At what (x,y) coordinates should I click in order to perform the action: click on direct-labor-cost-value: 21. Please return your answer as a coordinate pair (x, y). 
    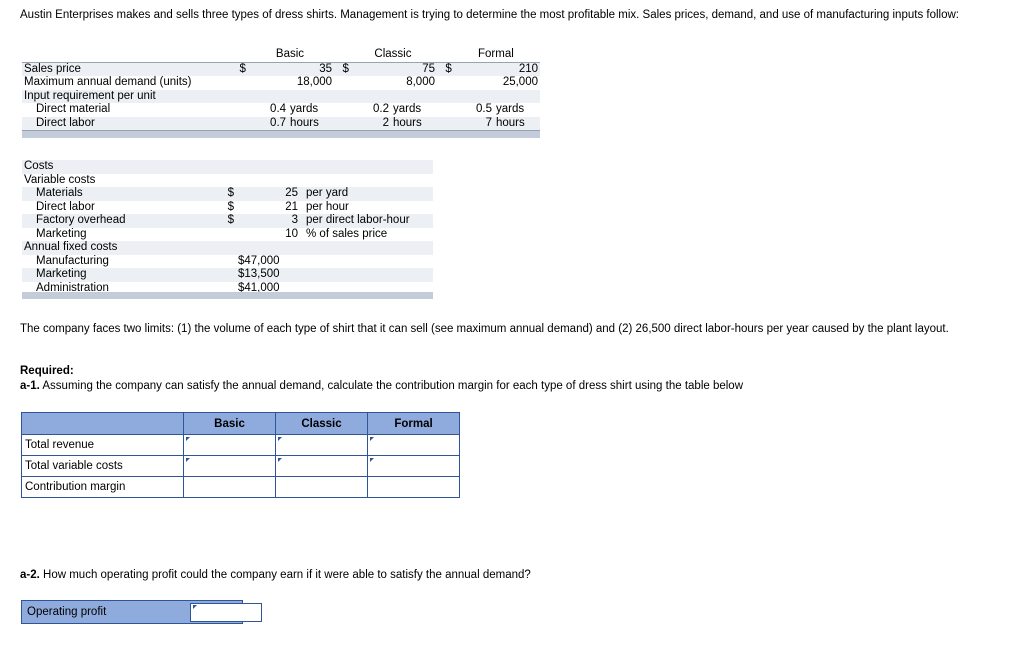
    Looking at the image, I should click on (291, 206).